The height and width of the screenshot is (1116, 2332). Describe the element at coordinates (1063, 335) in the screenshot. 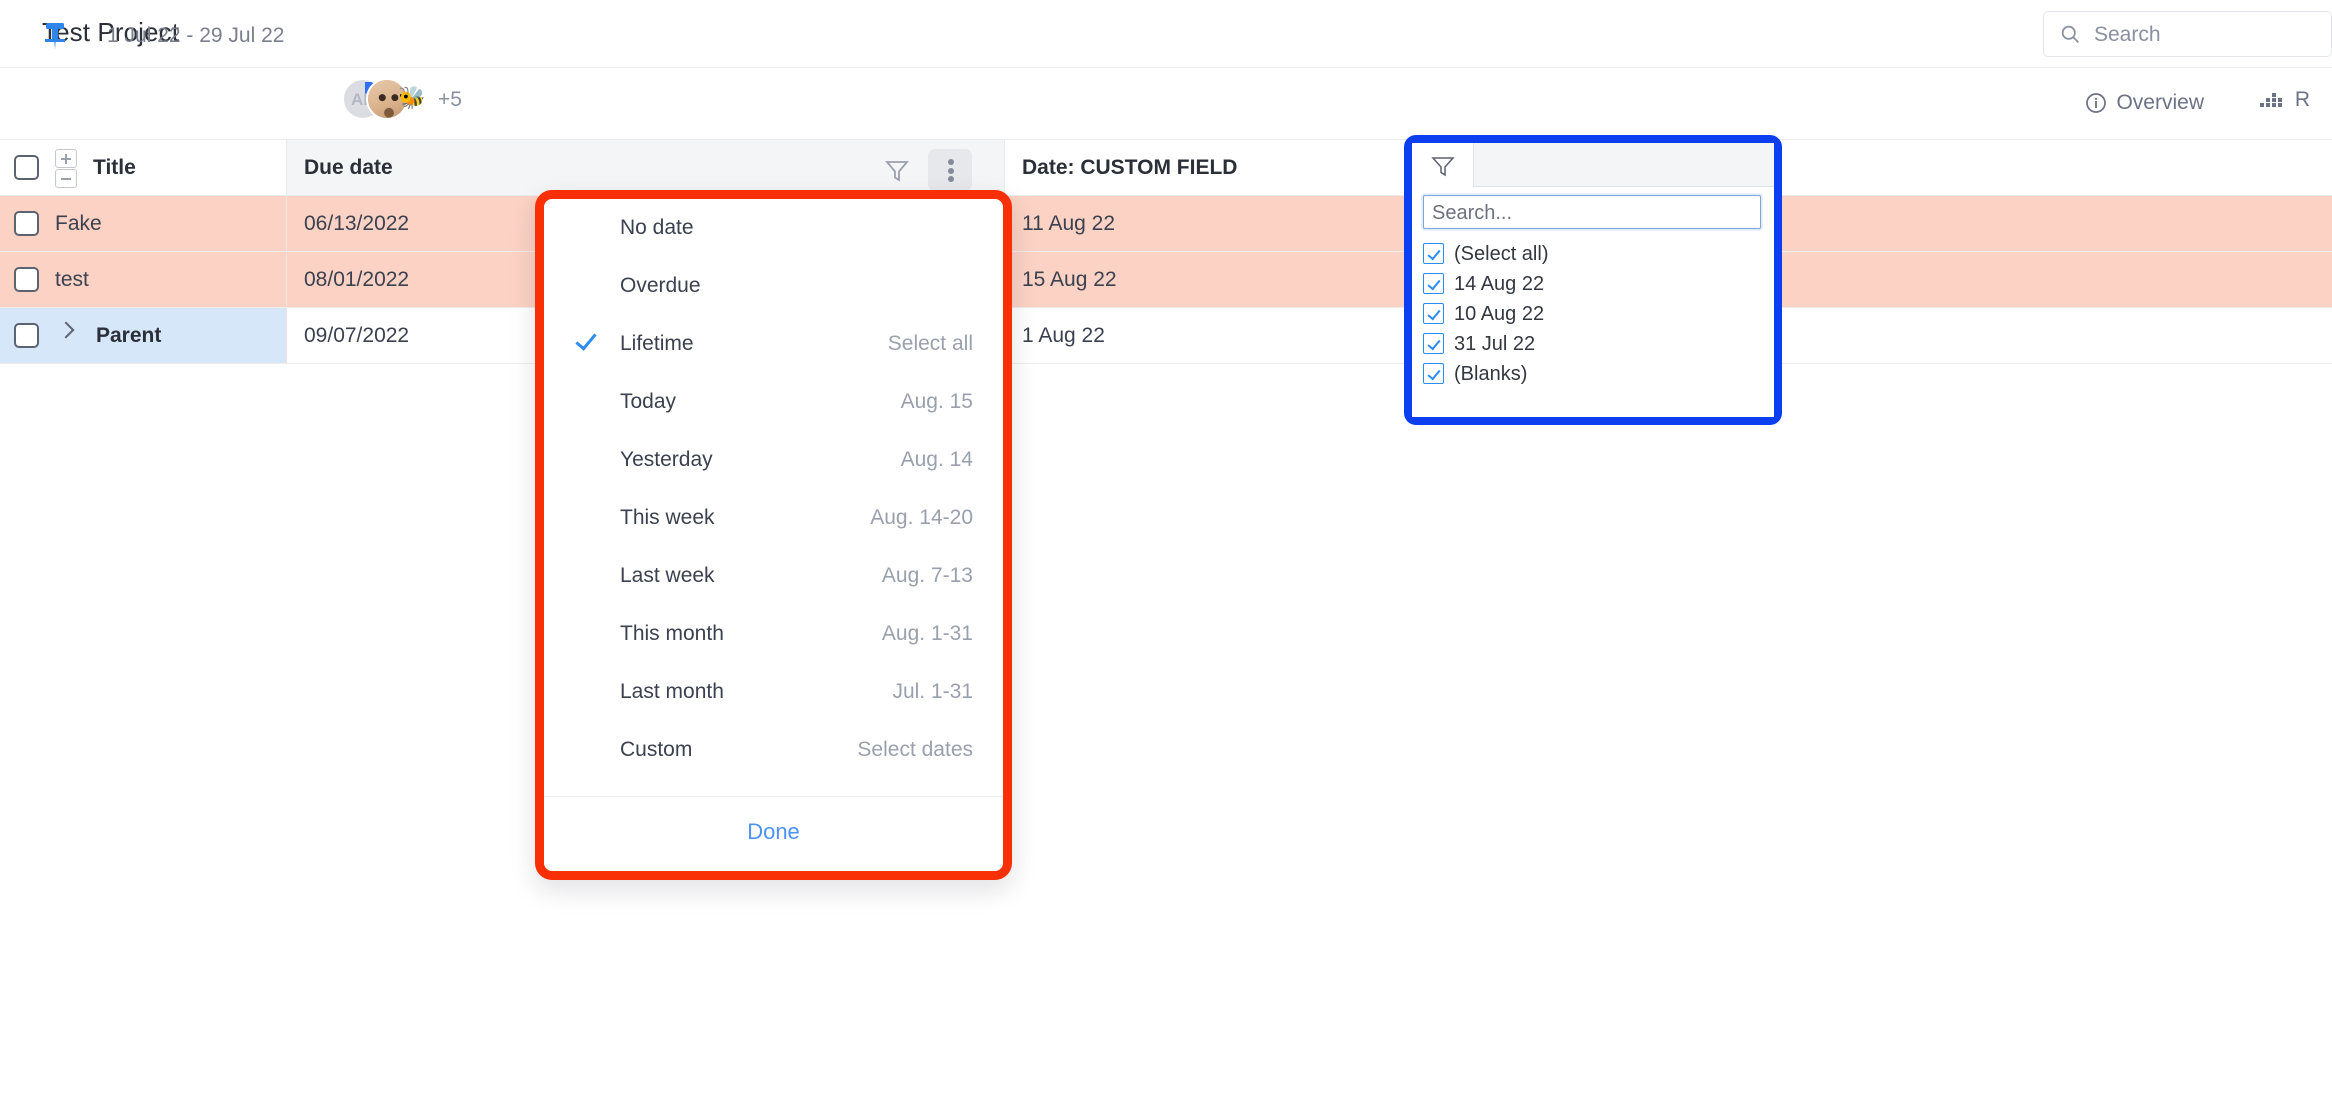

I see `row-custom-field: 1 Aug 22` at that location.